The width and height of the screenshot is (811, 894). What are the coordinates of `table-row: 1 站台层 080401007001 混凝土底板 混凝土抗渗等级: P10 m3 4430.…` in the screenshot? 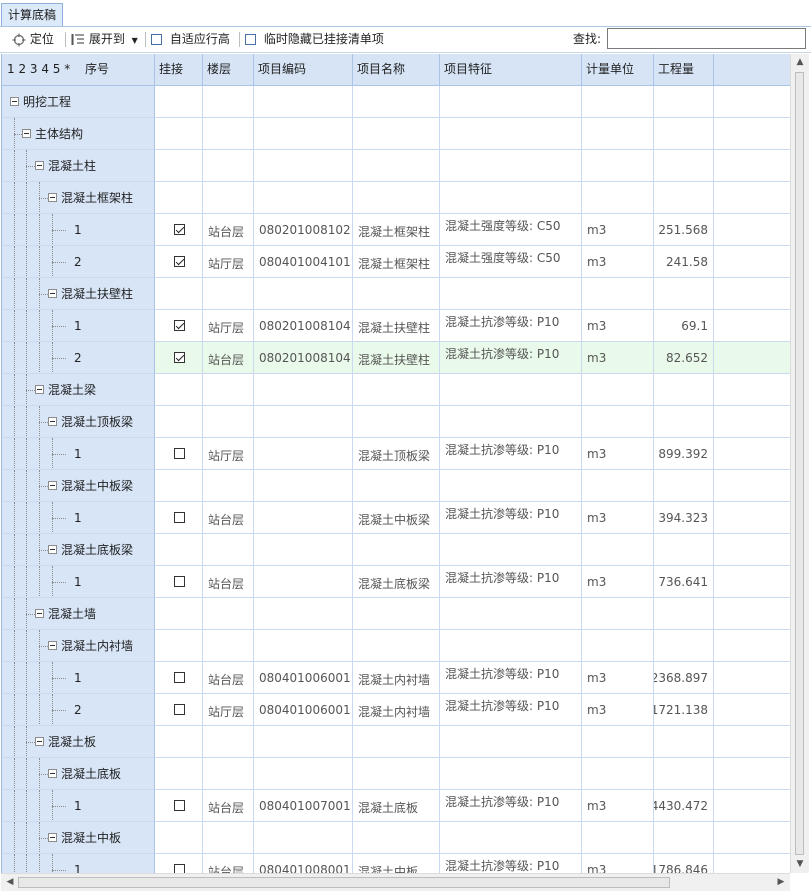 It's located at (396, 806).